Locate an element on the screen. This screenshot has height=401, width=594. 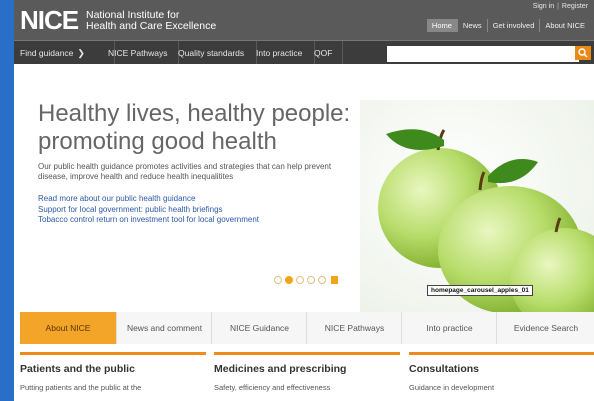
nav-quality-standards: Quality standards is located at coordinates (214, 53).